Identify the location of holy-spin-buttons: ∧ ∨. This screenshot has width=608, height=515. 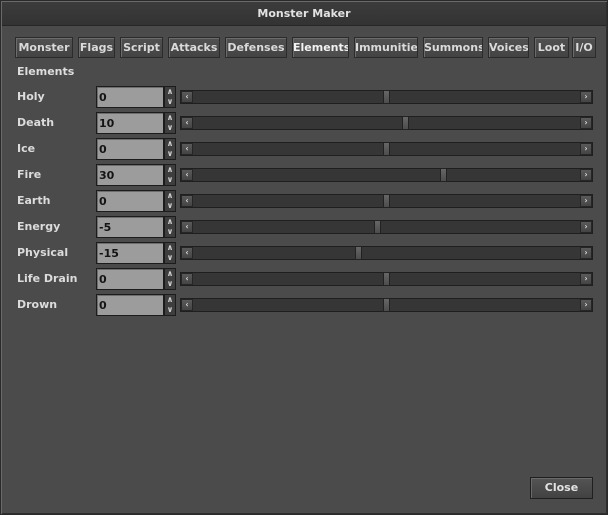
(170, 97).